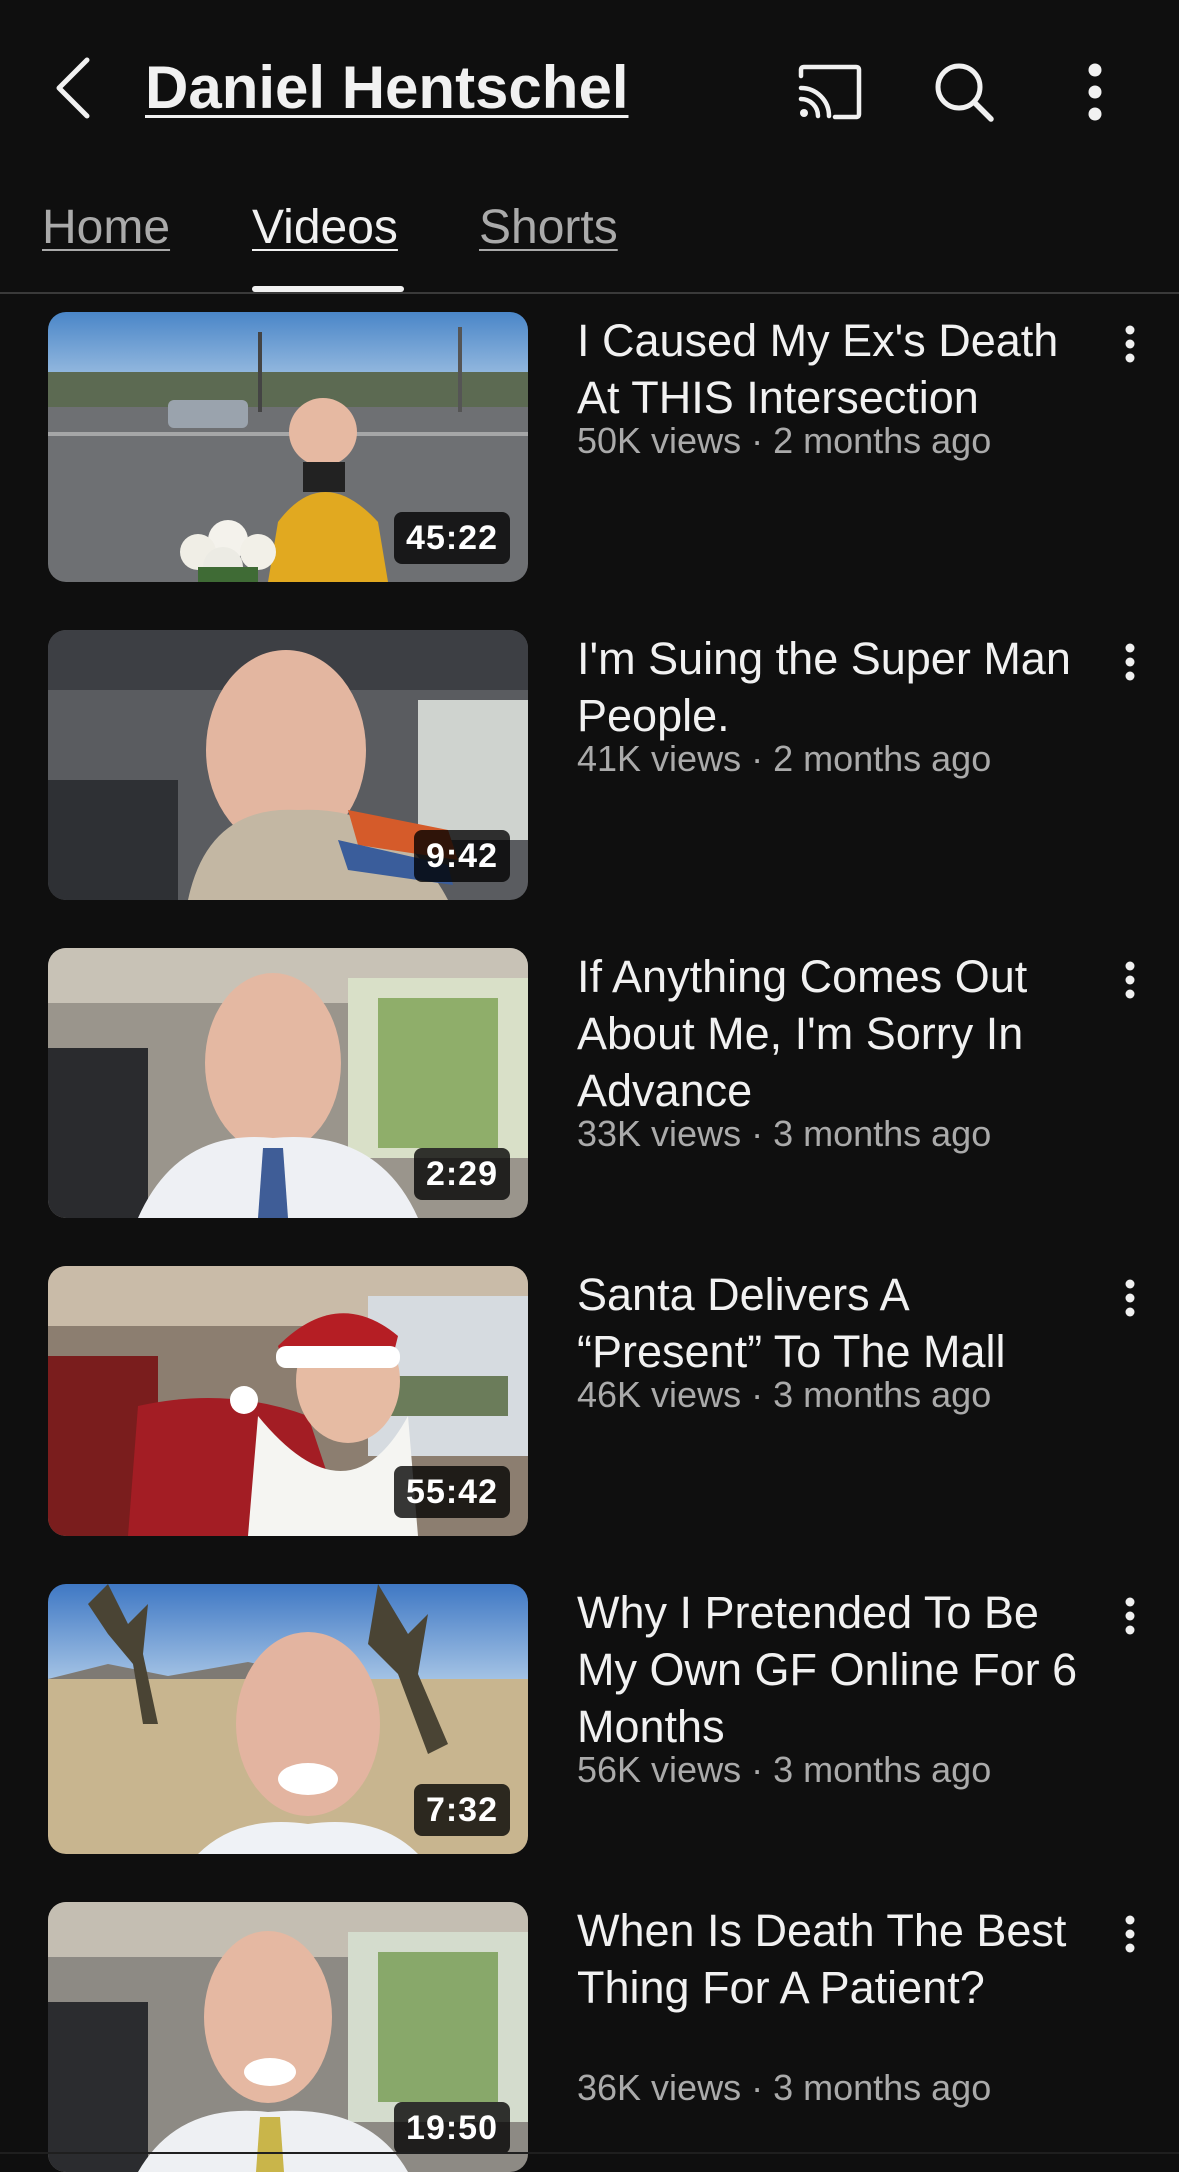 The height and width of the screenshot is (2172, 1179). I want to click on search-icon, so click(964, 92).